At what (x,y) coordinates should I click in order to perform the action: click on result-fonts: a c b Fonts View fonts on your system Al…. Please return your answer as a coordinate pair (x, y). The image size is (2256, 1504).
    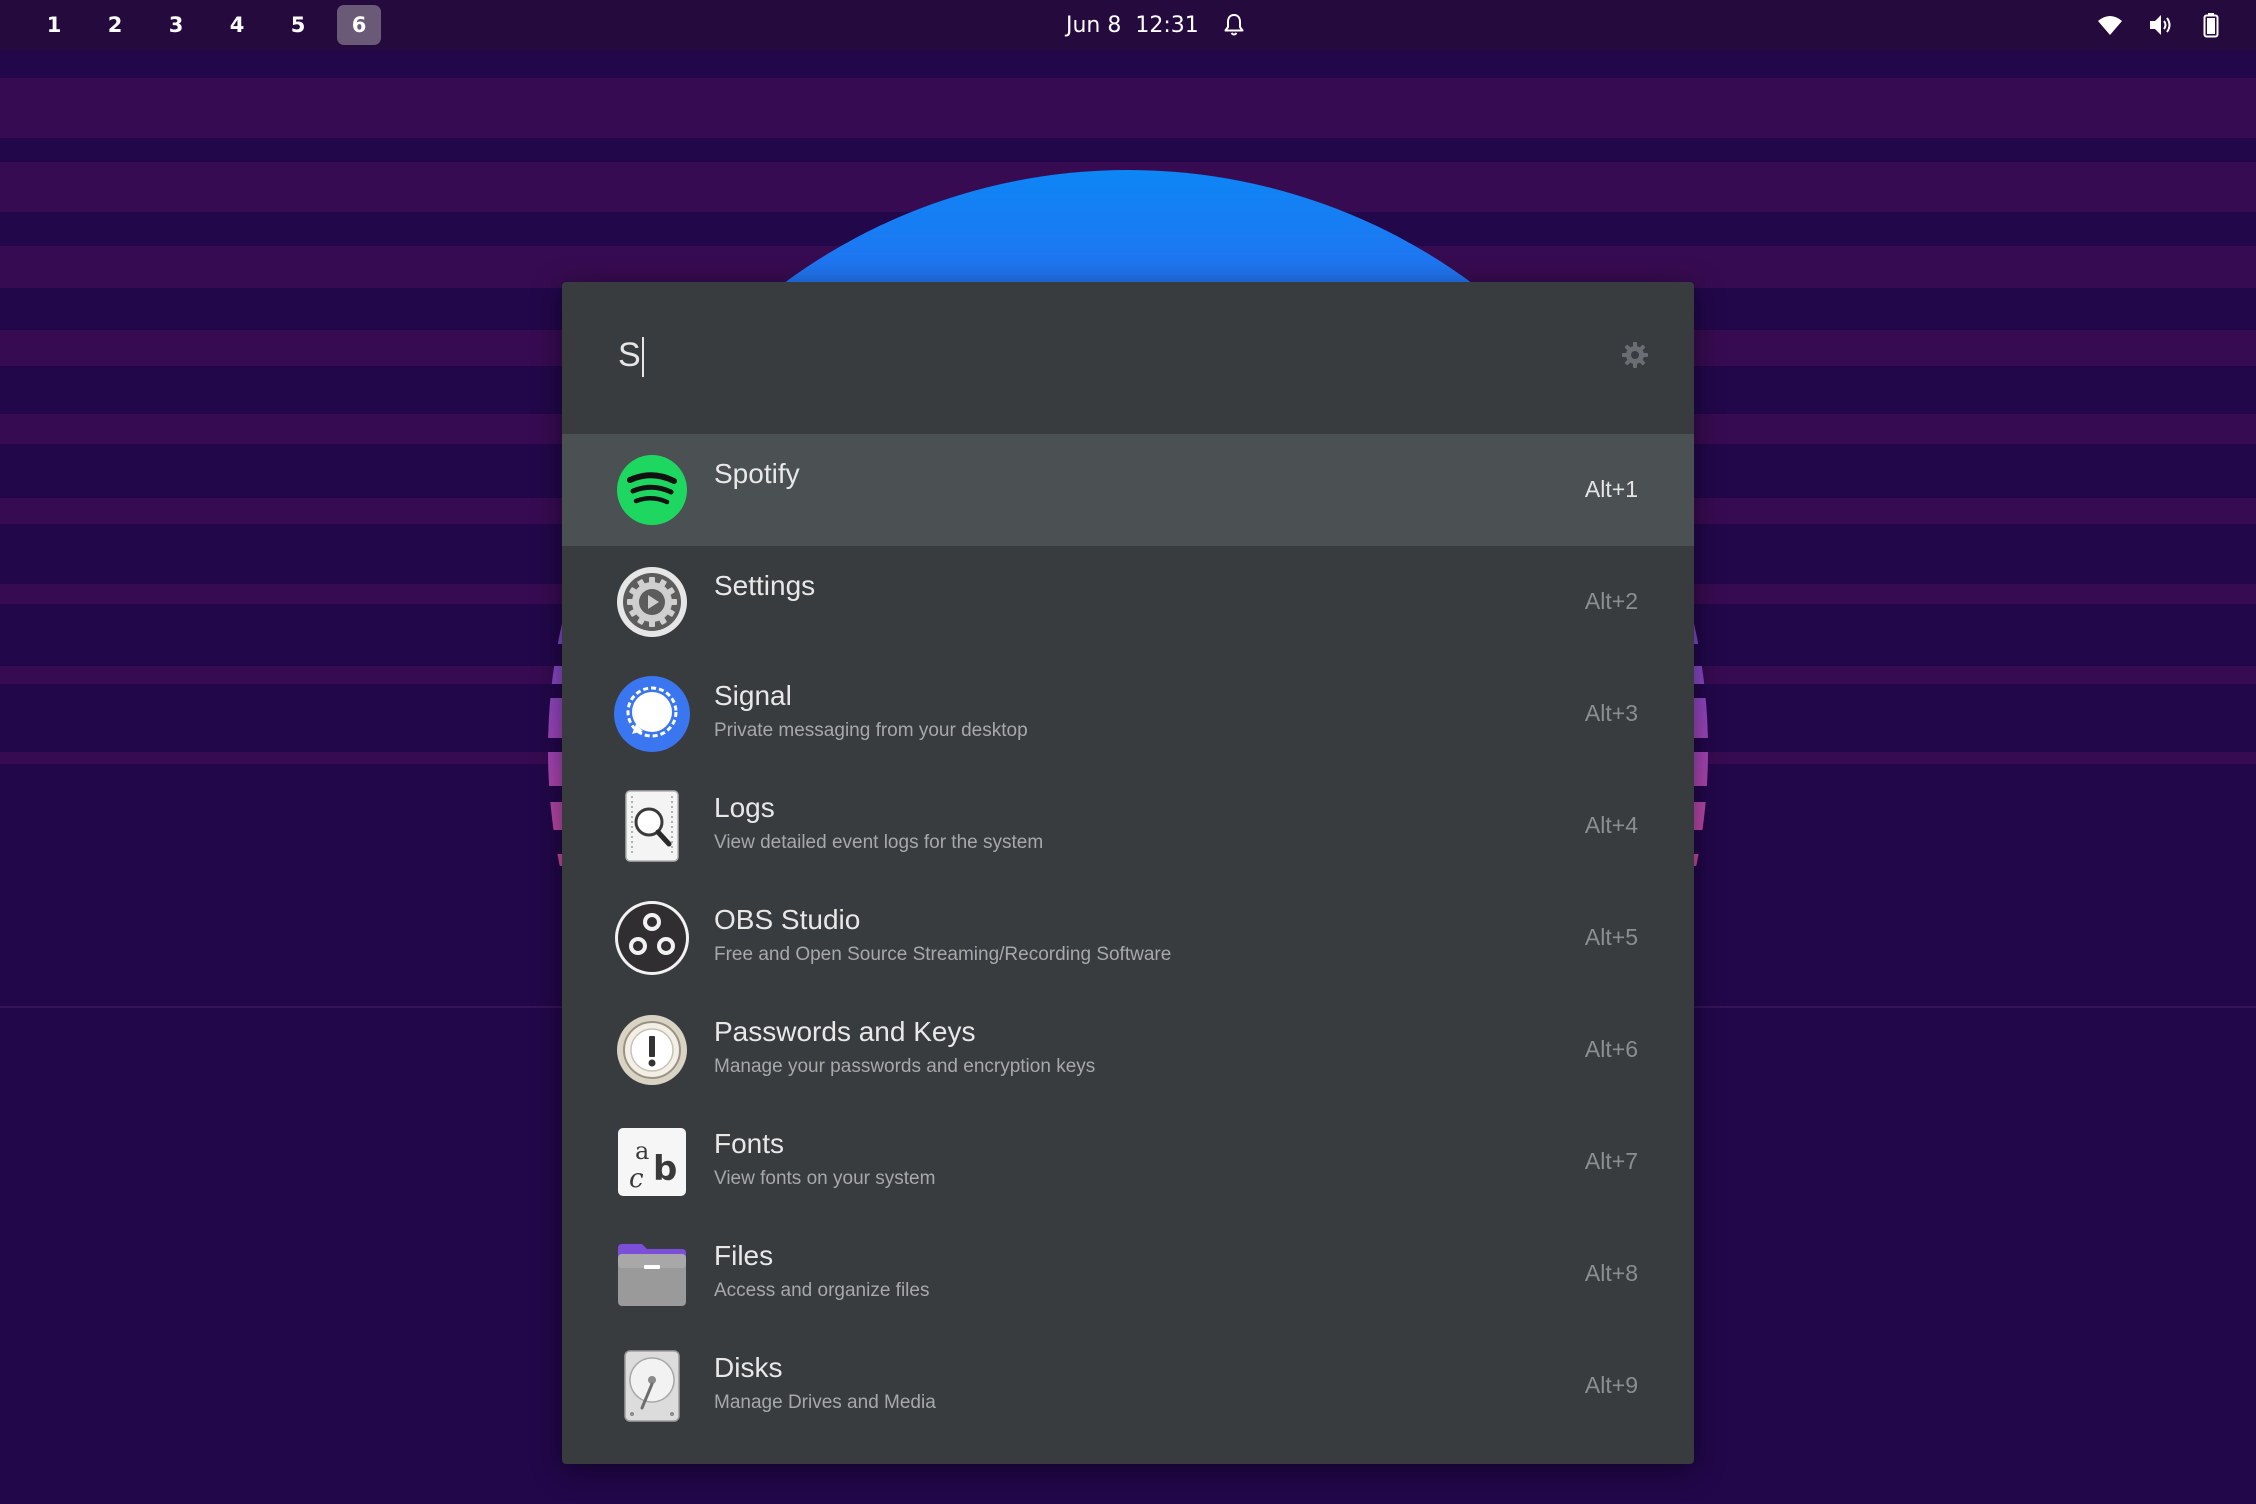
    Looking at the image, I should click on (1128, 1162).